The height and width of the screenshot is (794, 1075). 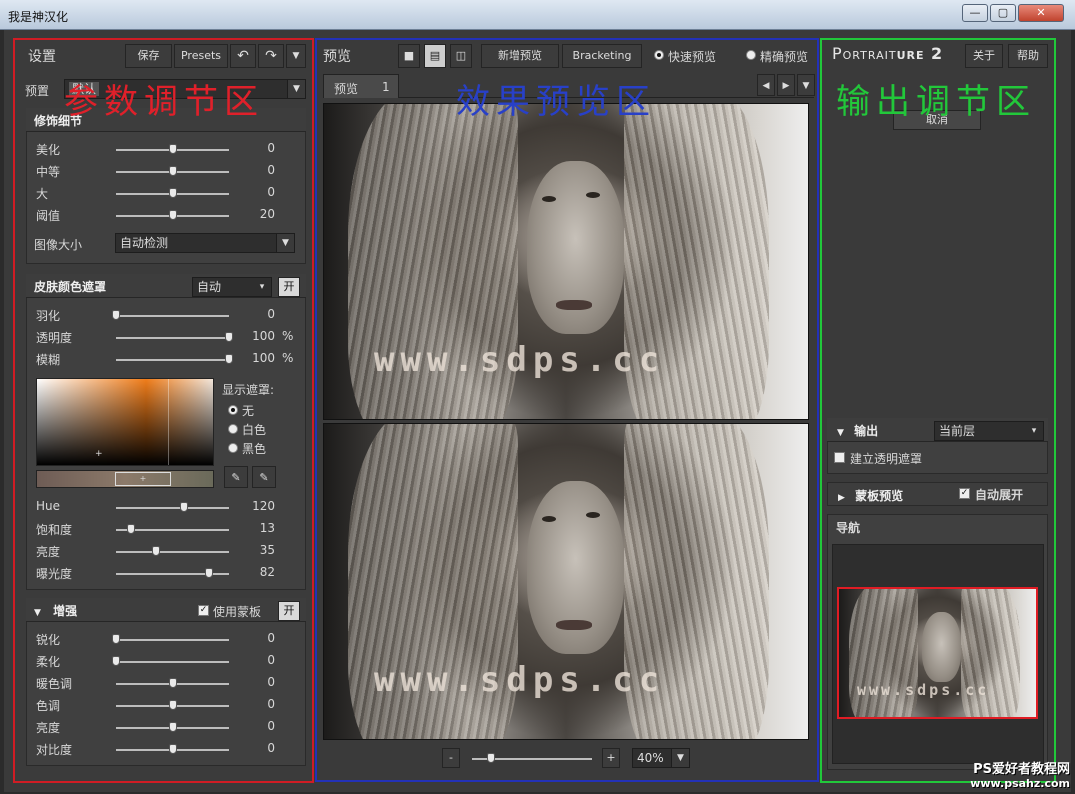 I want to click on accurate-preview-radio, so click(x=751, y=55).